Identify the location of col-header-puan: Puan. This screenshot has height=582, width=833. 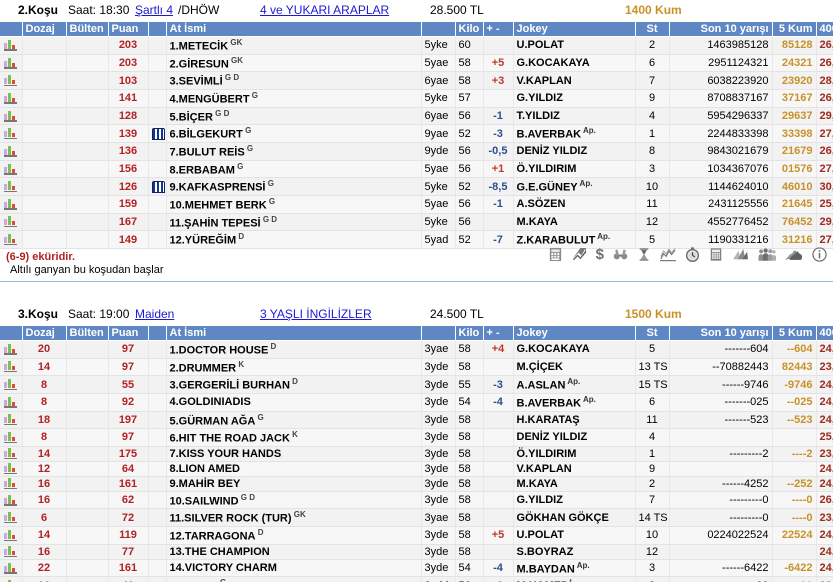
(128, 333).